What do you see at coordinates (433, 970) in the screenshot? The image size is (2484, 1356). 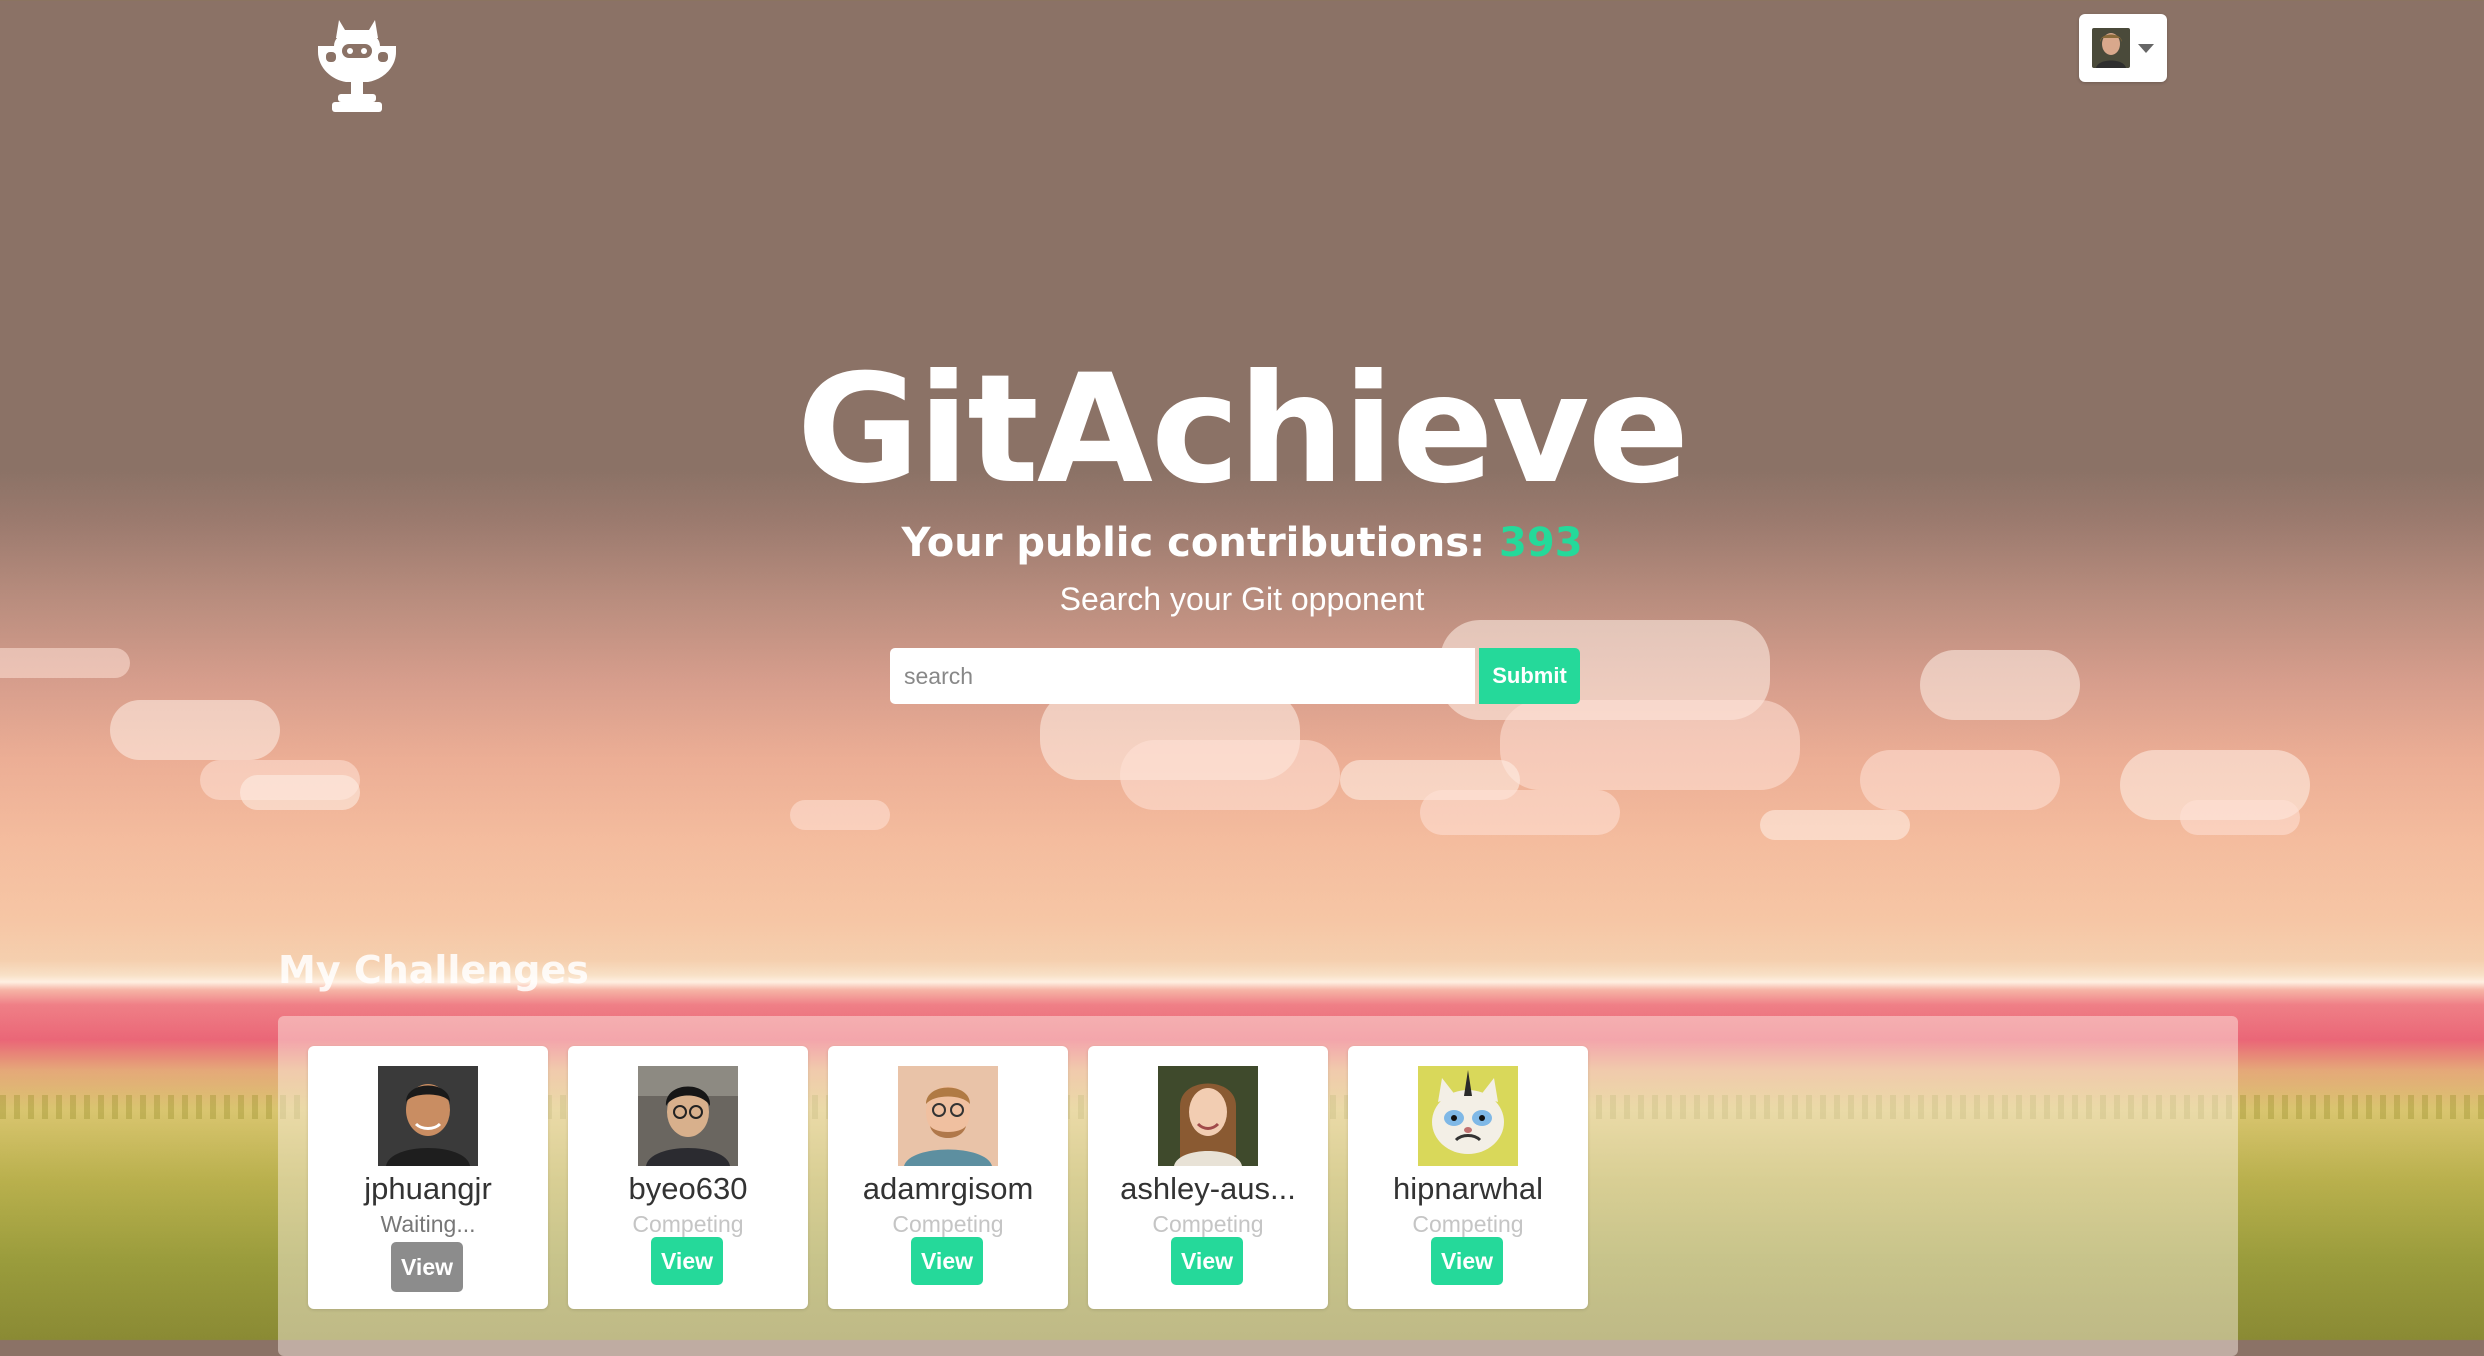 I see `section-title: My Challenges` at bounding box center [433, 970].